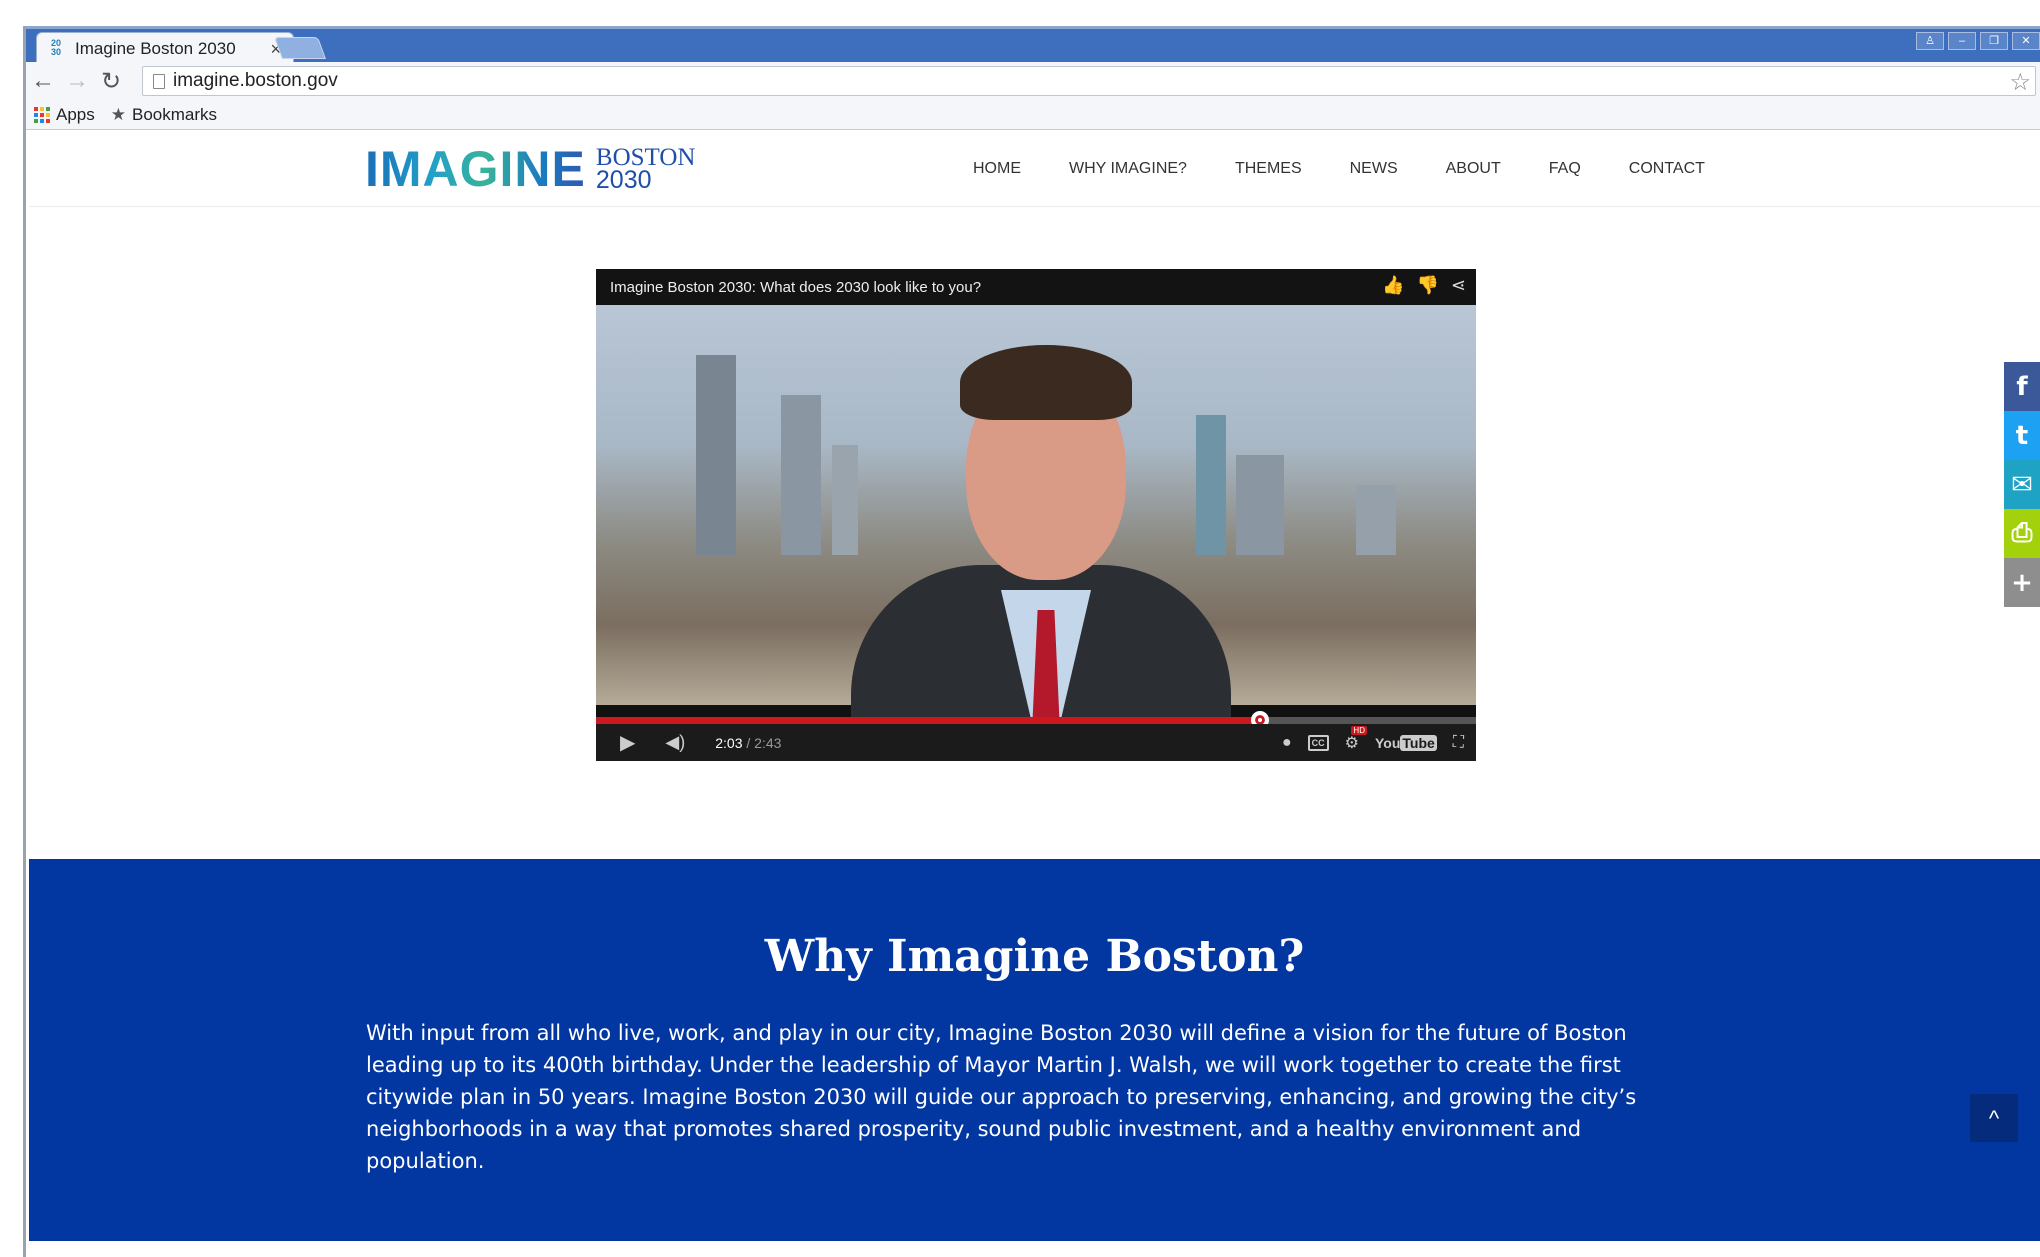  What do you see at coordinates (1089, 81) in the screenshot?
I see `address-bar: imagine.boston.gov ☆` at bounding box center [1089, 81].